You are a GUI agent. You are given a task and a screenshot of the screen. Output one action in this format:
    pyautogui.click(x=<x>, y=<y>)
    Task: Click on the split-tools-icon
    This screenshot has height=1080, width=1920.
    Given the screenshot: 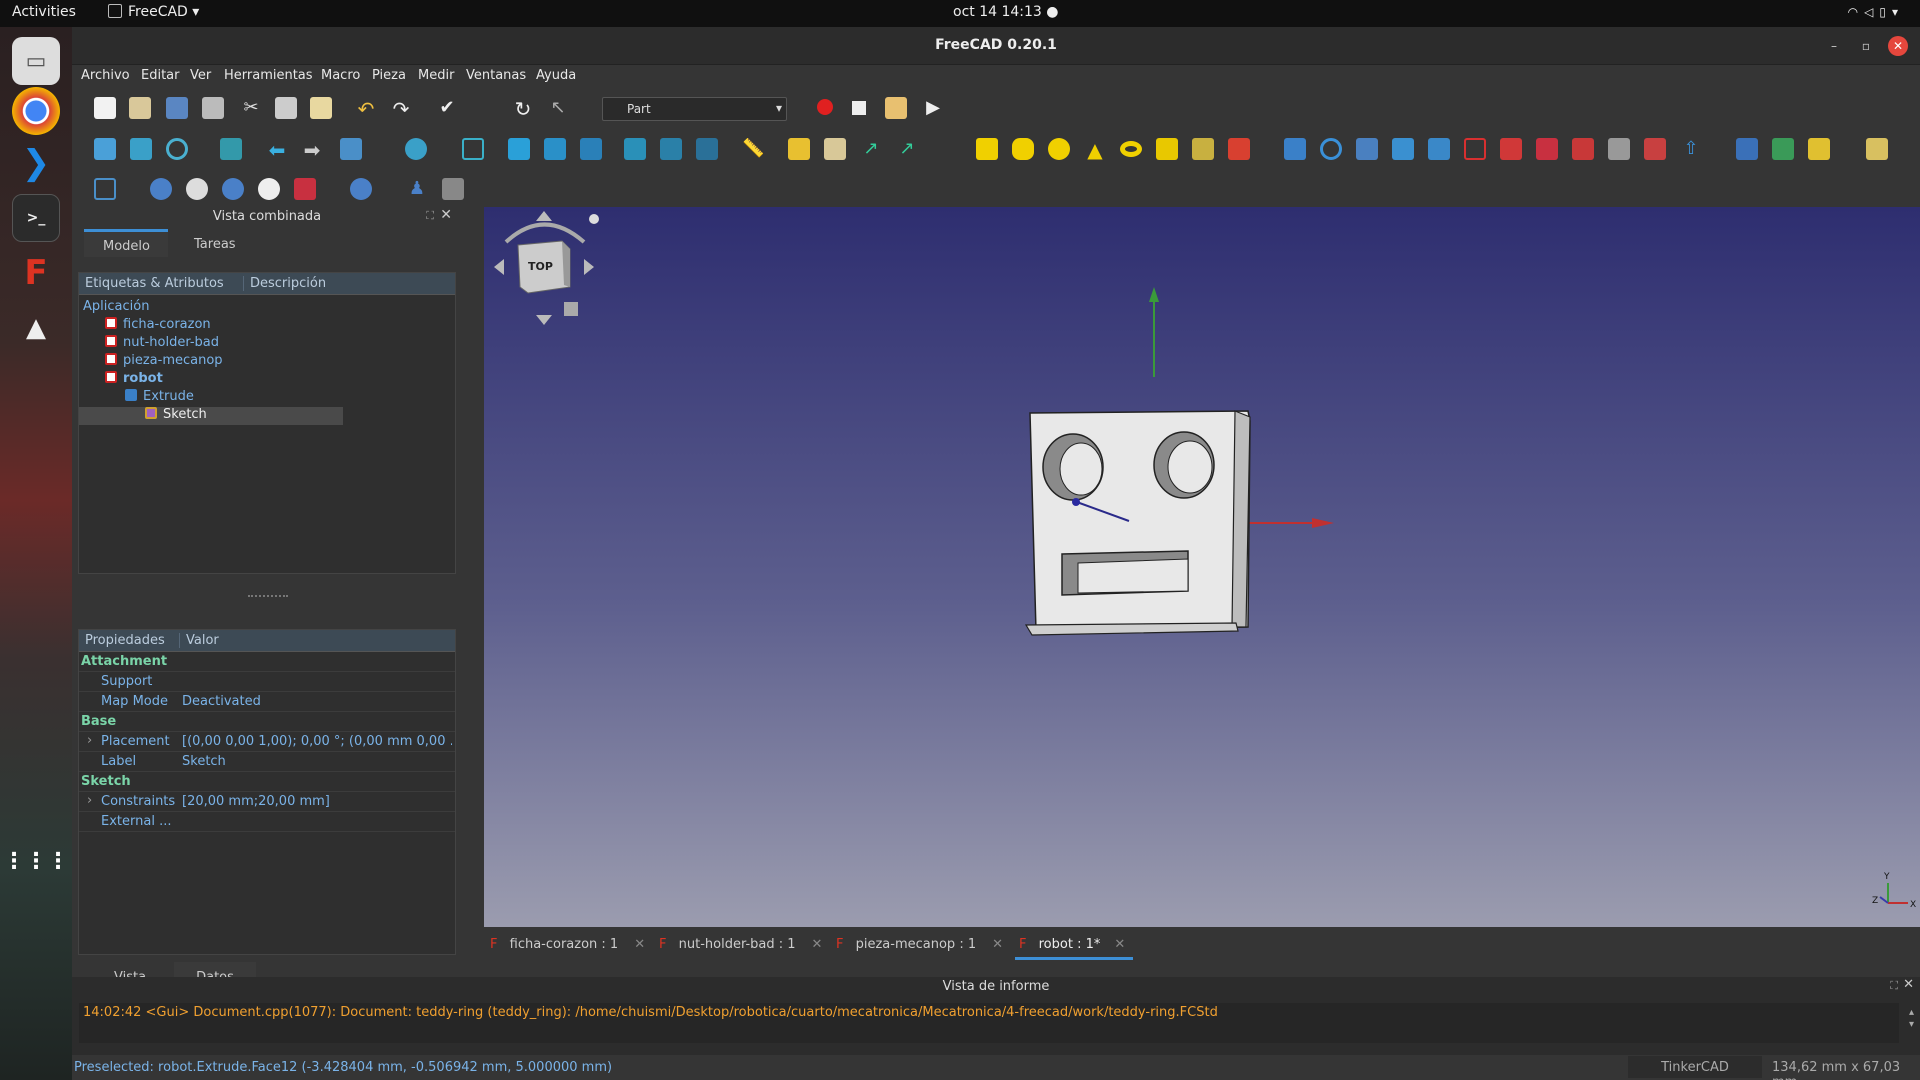 What is the action you would take?
    pyautogui.click(x=361, y=189)
    